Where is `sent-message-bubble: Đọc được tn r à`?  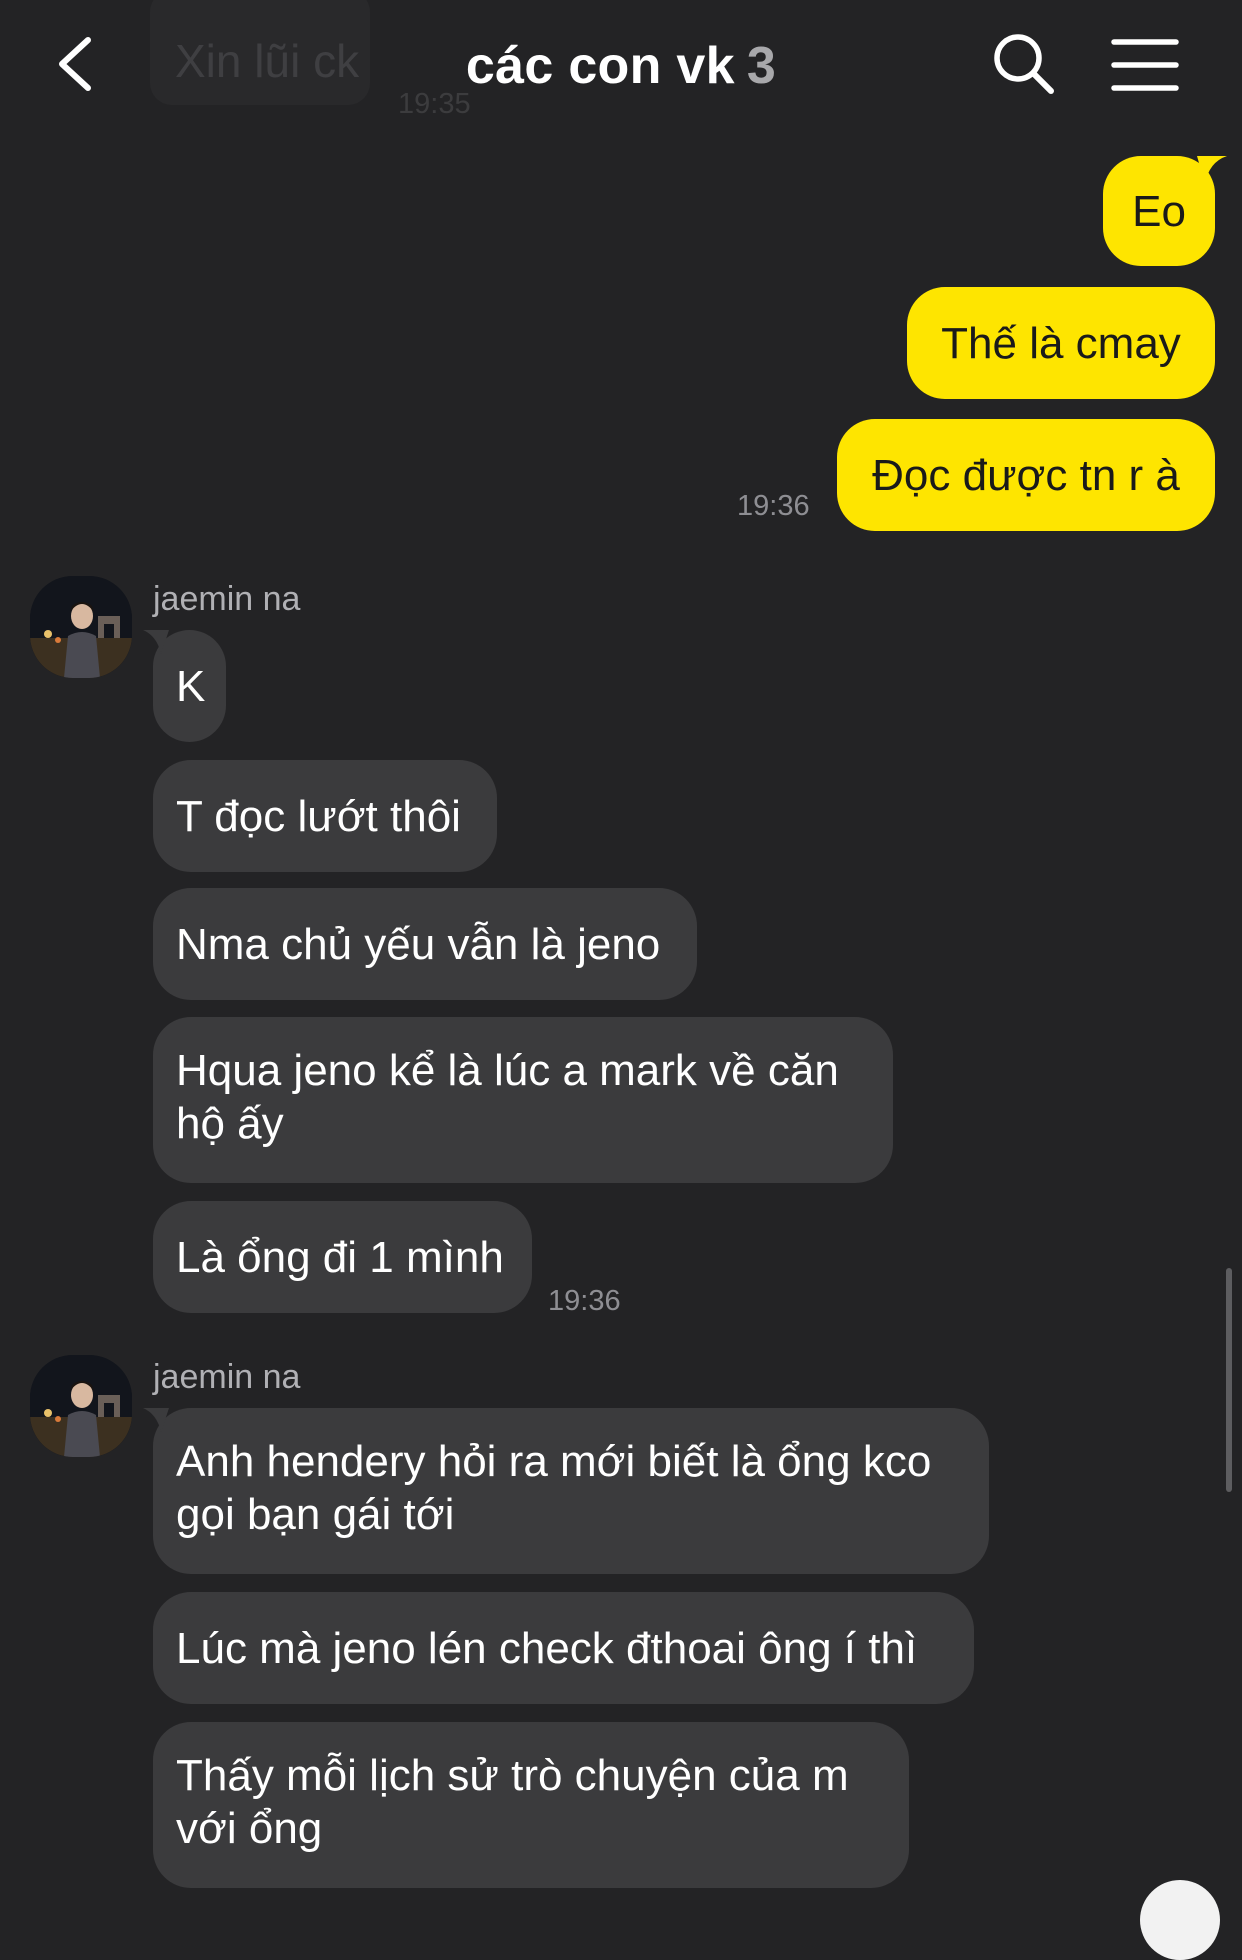 sent-message-bubble: Đọc được tn r à is located at coordinates (1026, 475).